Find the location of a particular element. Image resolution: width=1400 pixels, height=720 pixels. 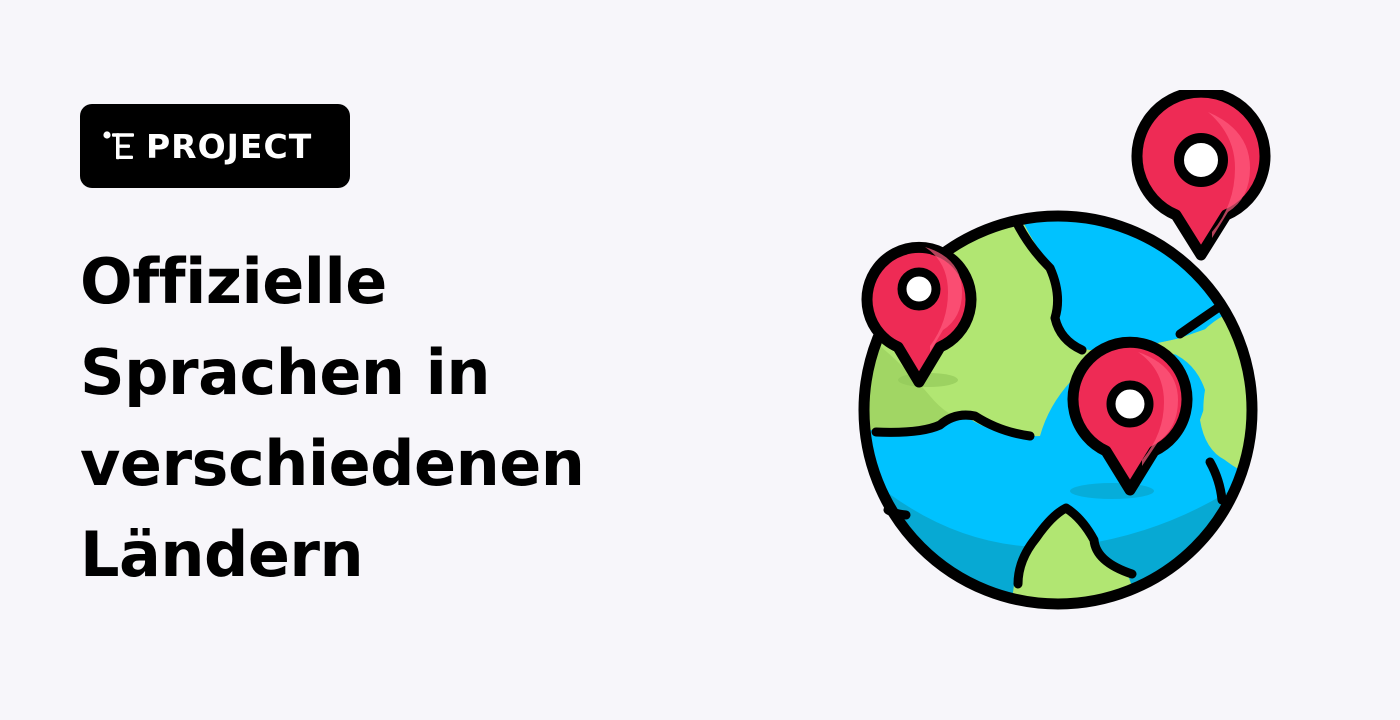

title-line-3: verschiedenen is located at coordinates (332, 463).